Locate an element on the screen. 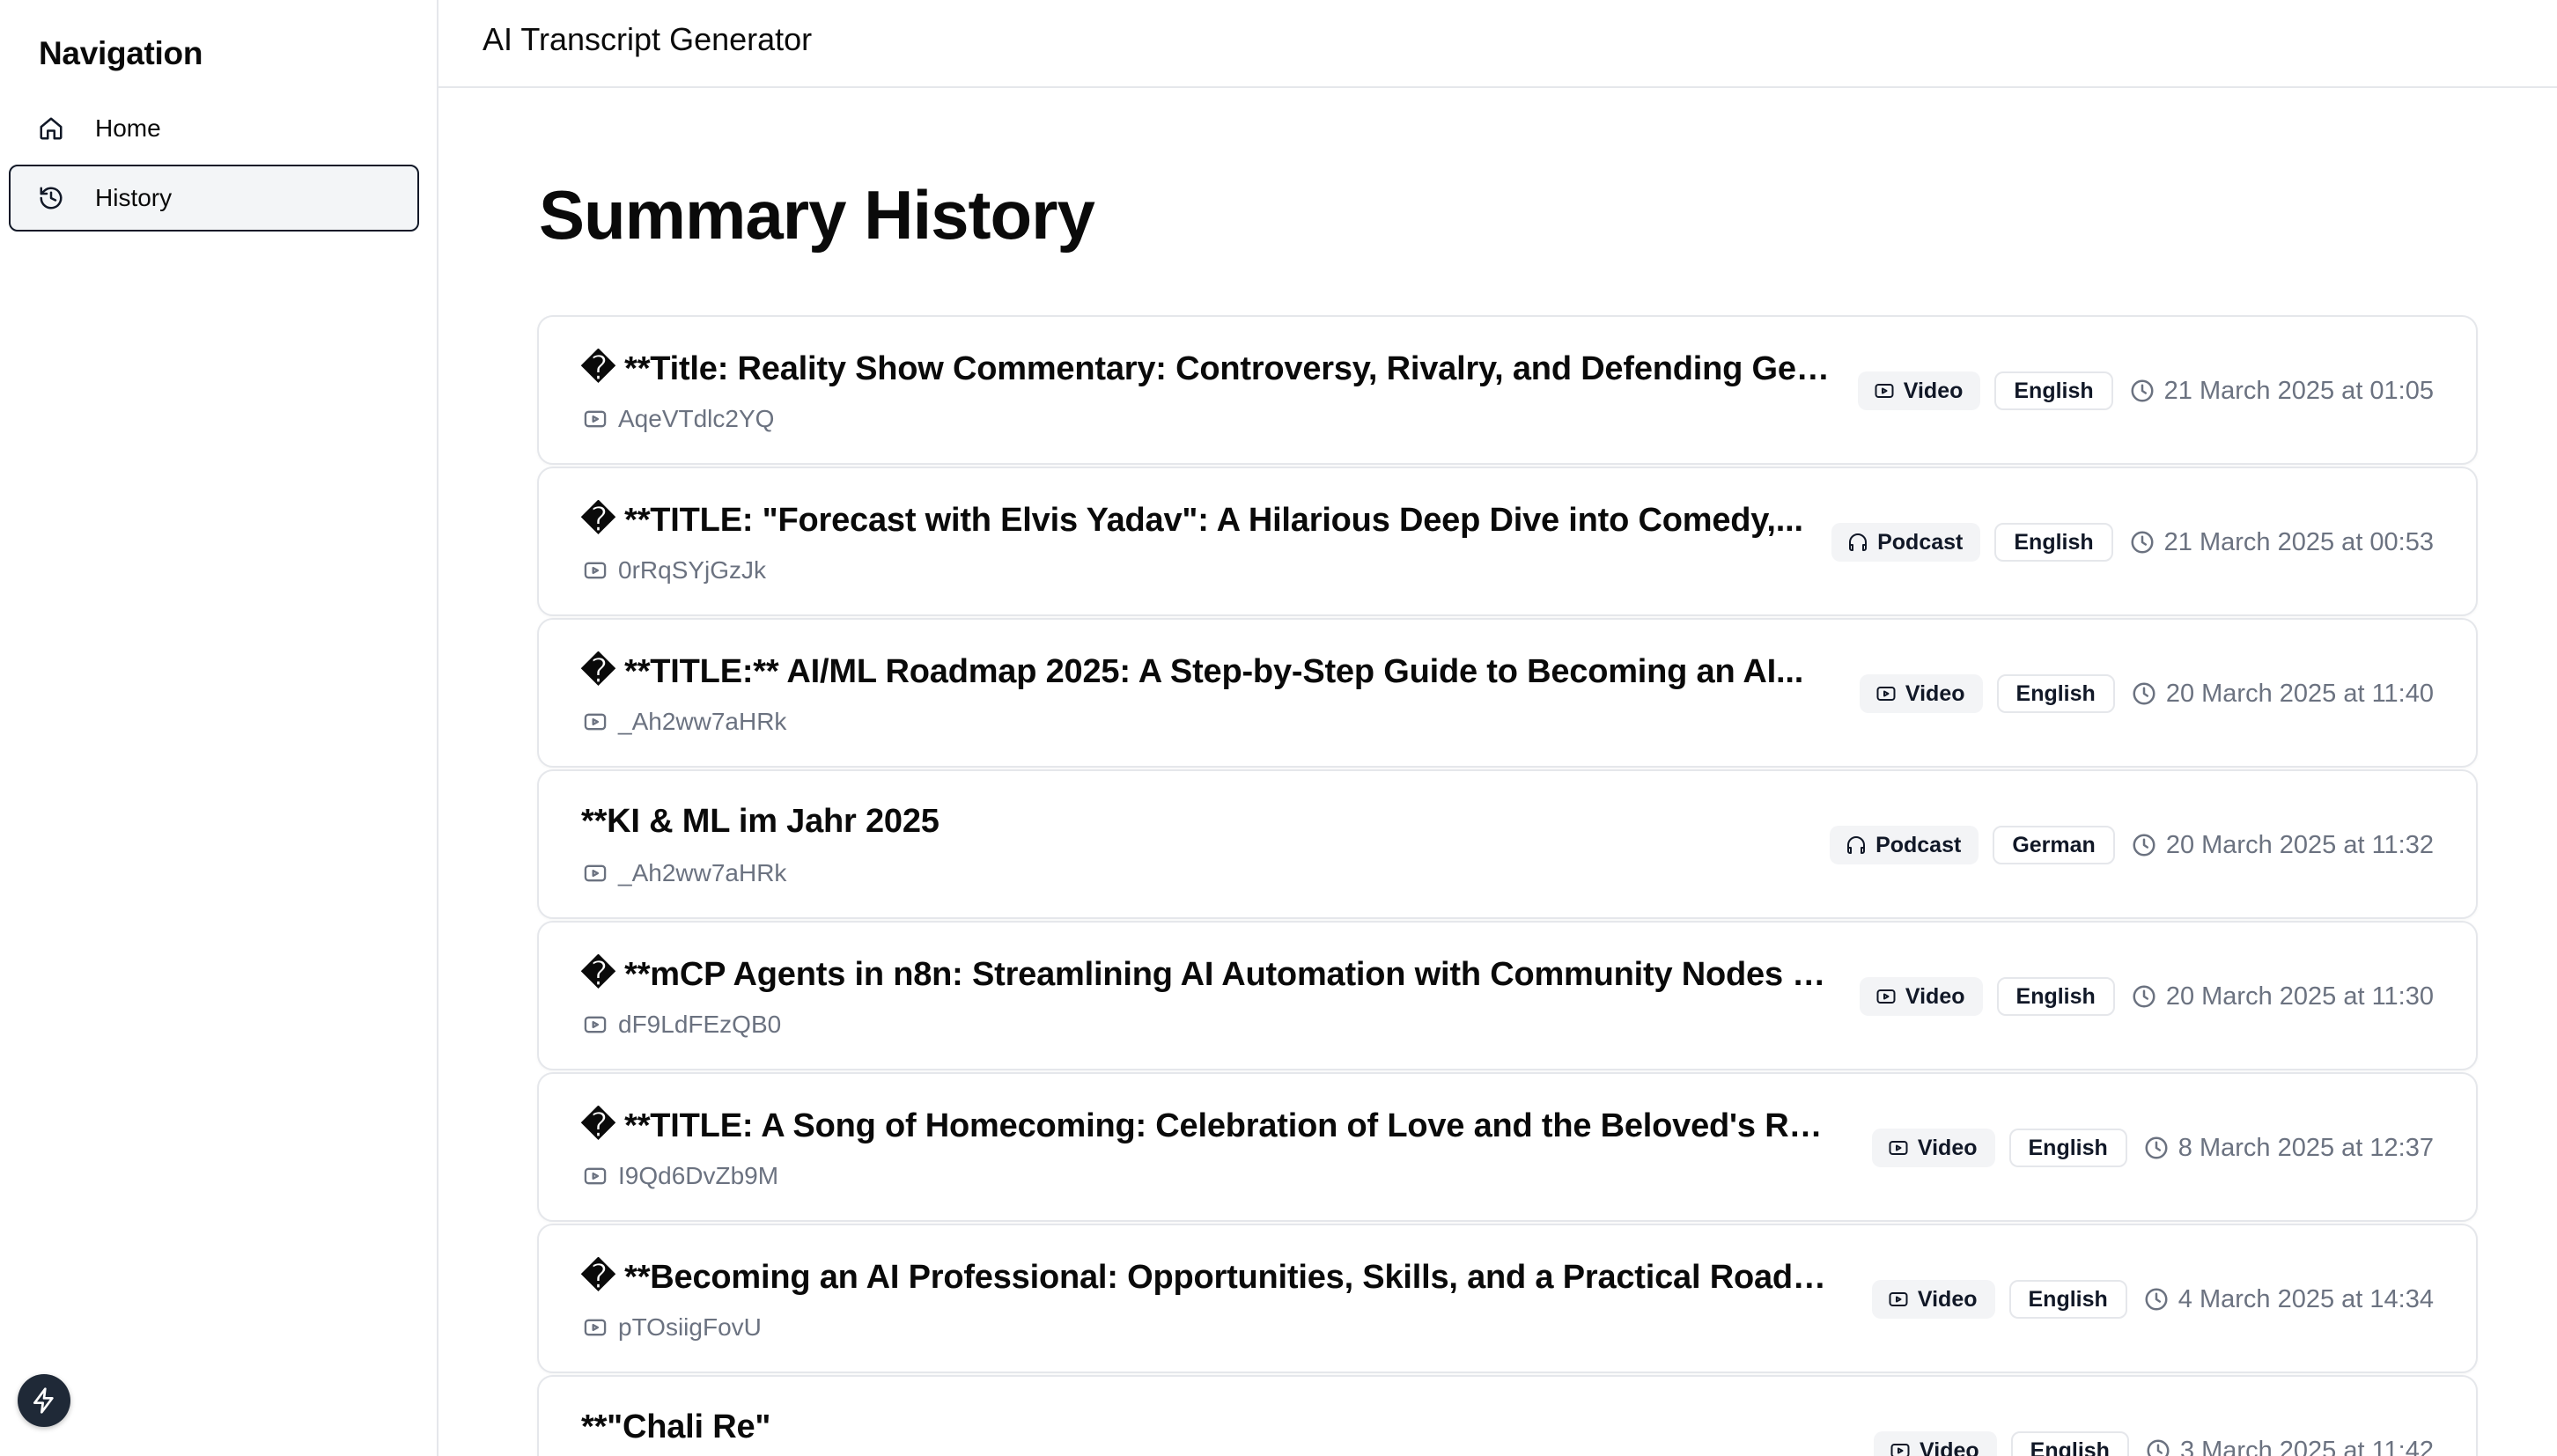 The height and width of the screenshot is (1456, 2557). timestamp: 3 March 2025 at 11:42 is located at coordinates (2289, 1446).